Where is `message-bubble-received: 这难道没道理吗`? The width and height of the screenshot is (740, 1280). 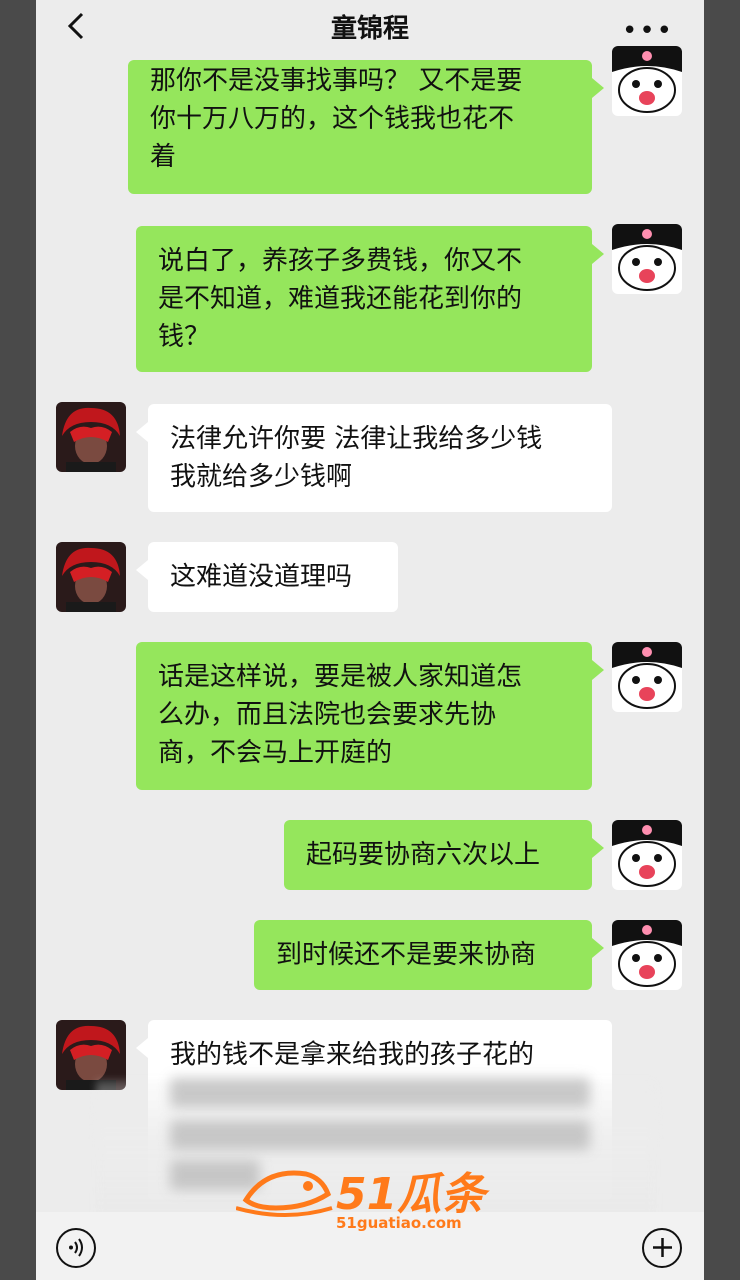 message-bubble-received: 这难道没道理吗 is located at coordinates (267, 577).